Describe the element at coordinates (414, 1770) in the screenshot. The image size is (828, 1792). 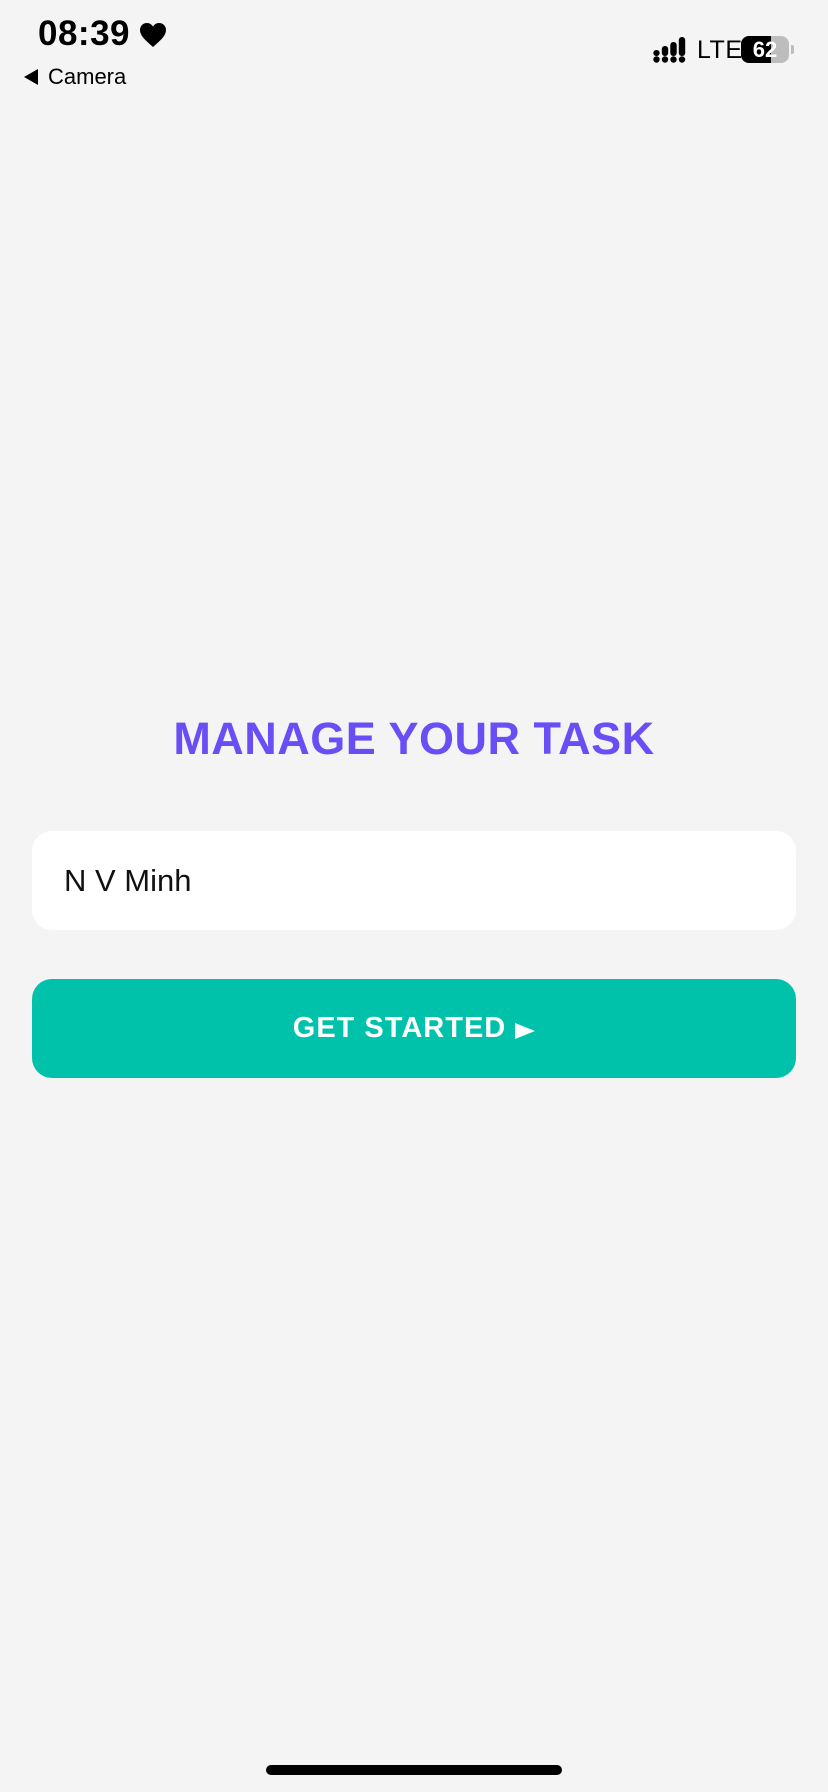
I see `home-indicator` at that location.